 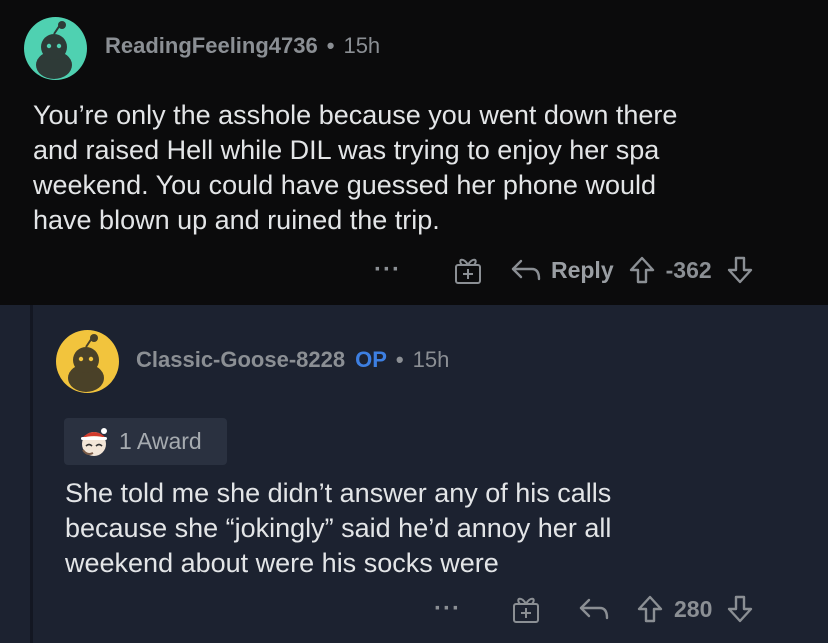 I want to click on op-badge: OP, so click(x=371, y=359).